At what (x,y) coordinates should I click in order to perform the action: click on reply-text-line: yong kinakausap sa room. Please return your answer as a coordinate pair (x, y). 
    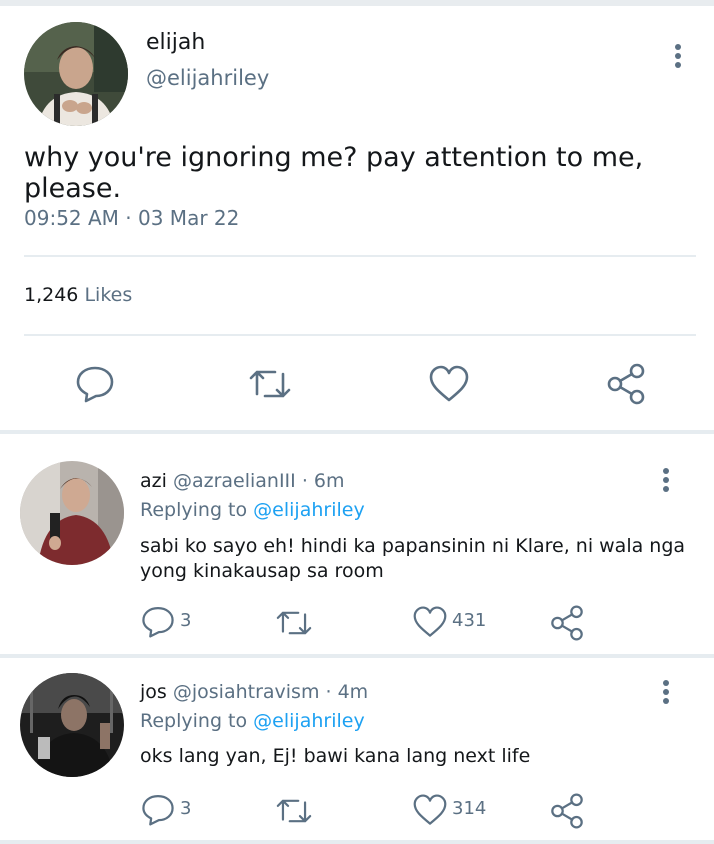
    Looking at the image, I should click on (262, 571).